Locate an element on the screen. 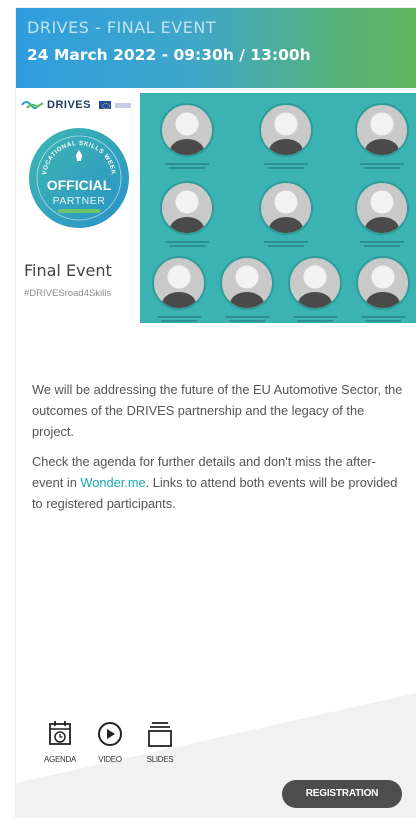 The width and height of the screenshot is (416, 818). agenda-button: AGENDA is located at coordinates (60, 742).